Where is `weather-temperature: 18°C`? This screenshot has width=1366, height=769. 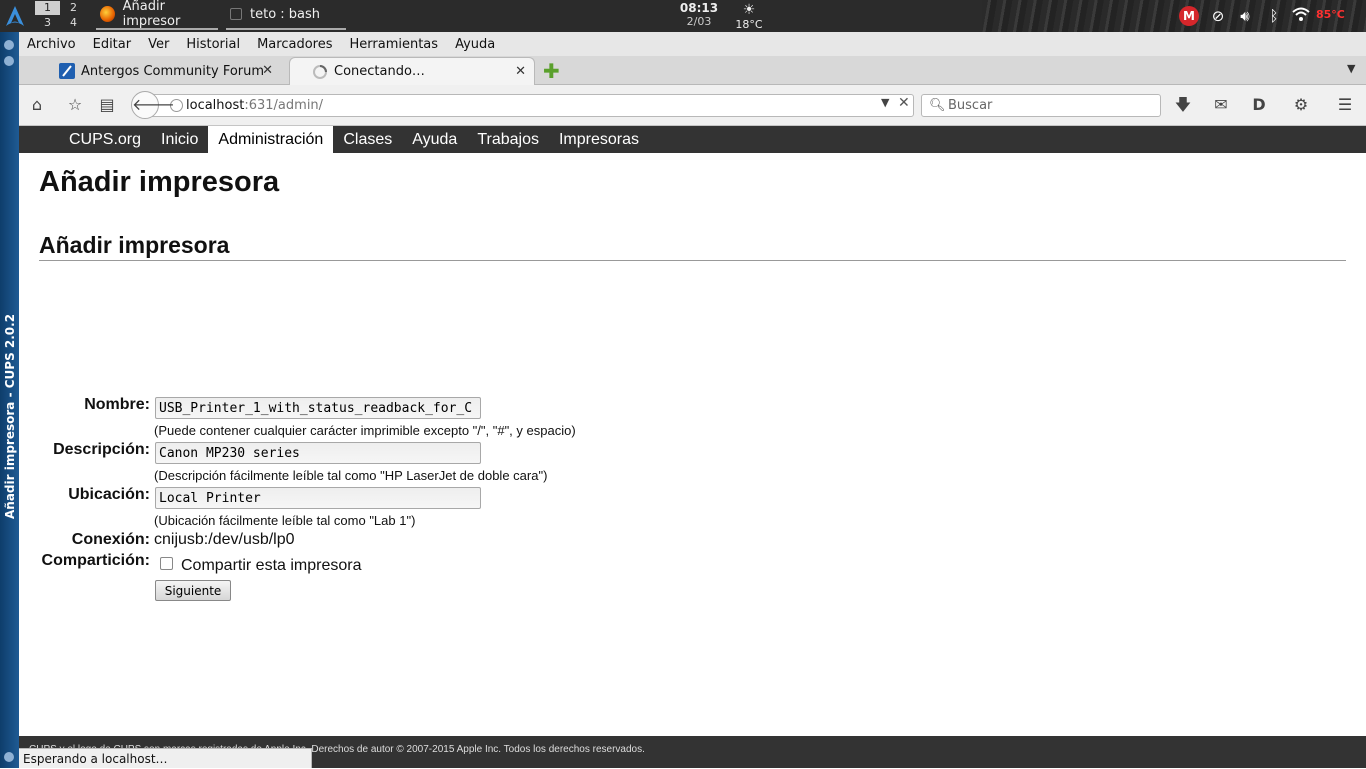
weather-temperature: 18°C is located at coordinates (749, 24).